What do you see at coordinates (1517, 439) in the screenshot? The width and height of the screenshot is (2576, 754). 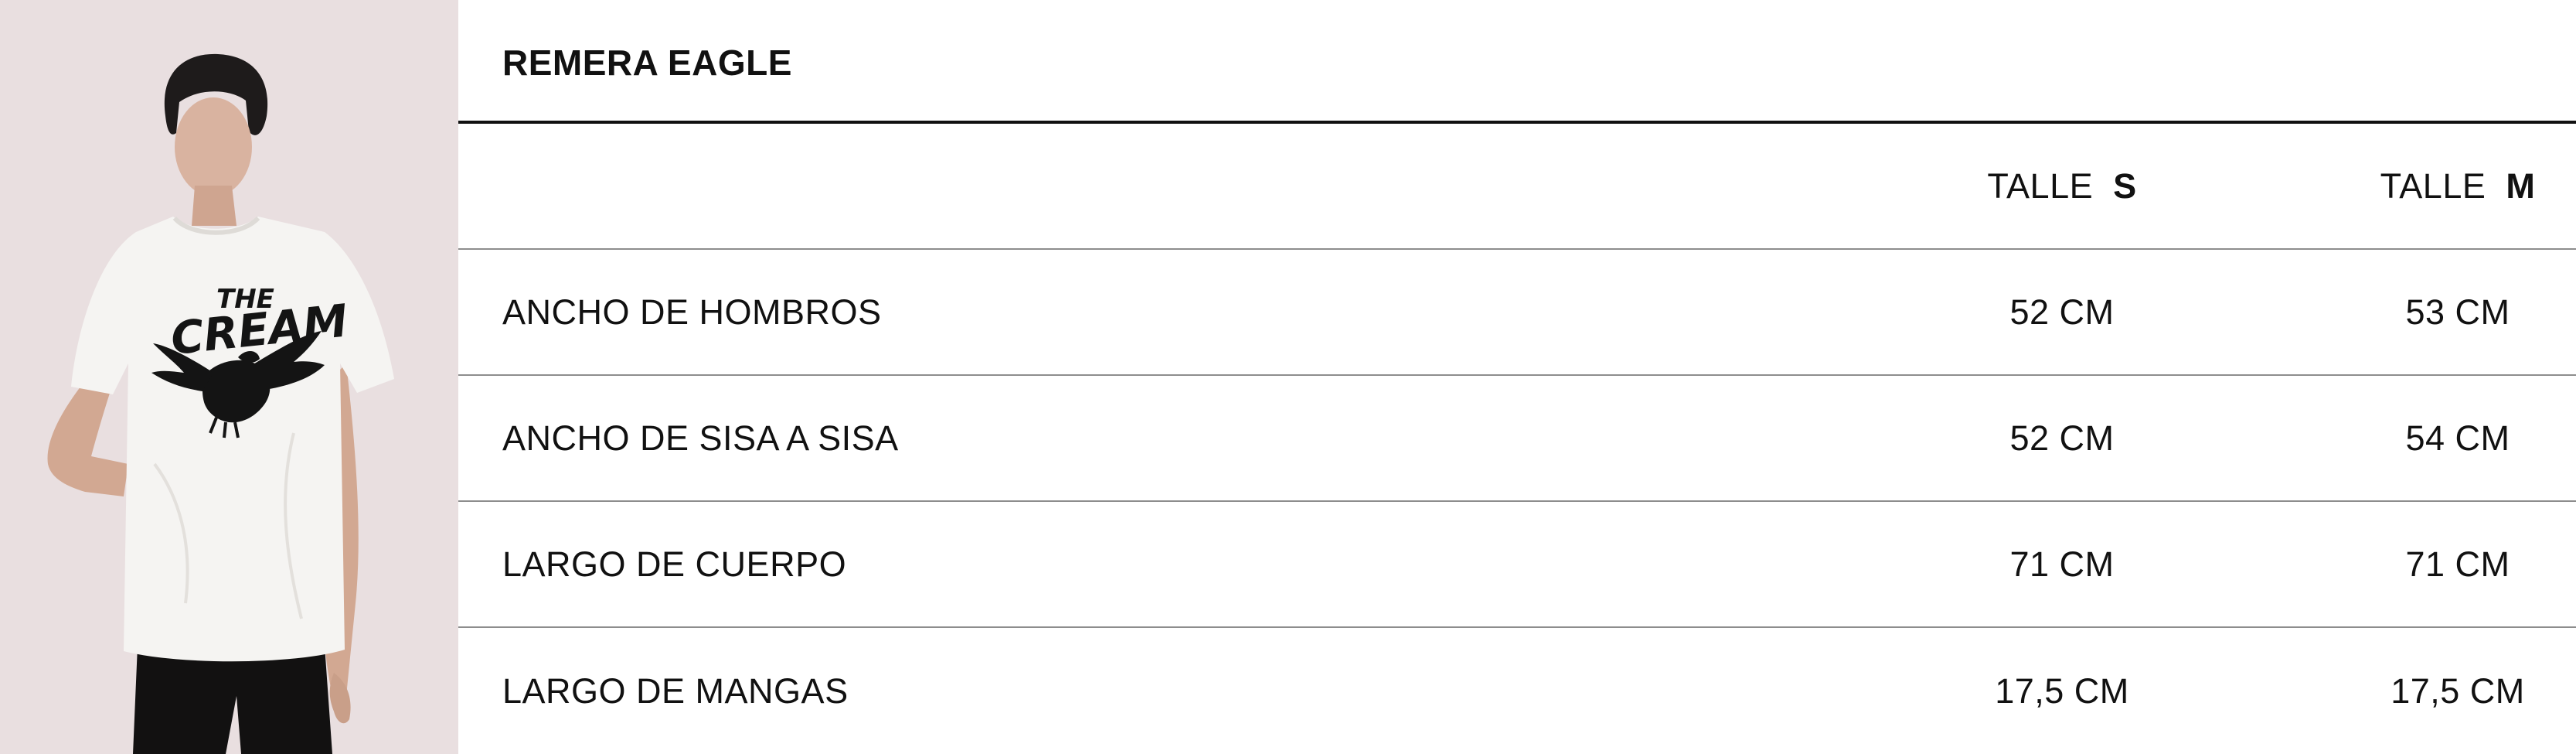 I see `table-row: ANCHO DE SISA A SISA 52 CM 54 CM` at bounding box center [1517, 439].